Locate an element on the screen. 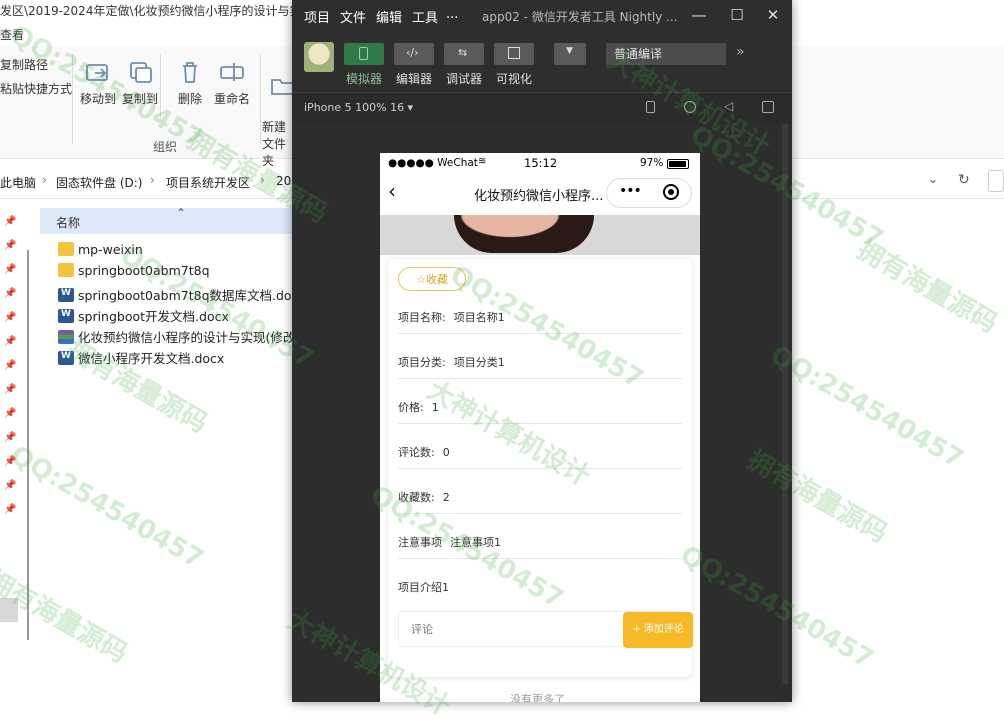  trash-icon is located at coordinates (190, 72).